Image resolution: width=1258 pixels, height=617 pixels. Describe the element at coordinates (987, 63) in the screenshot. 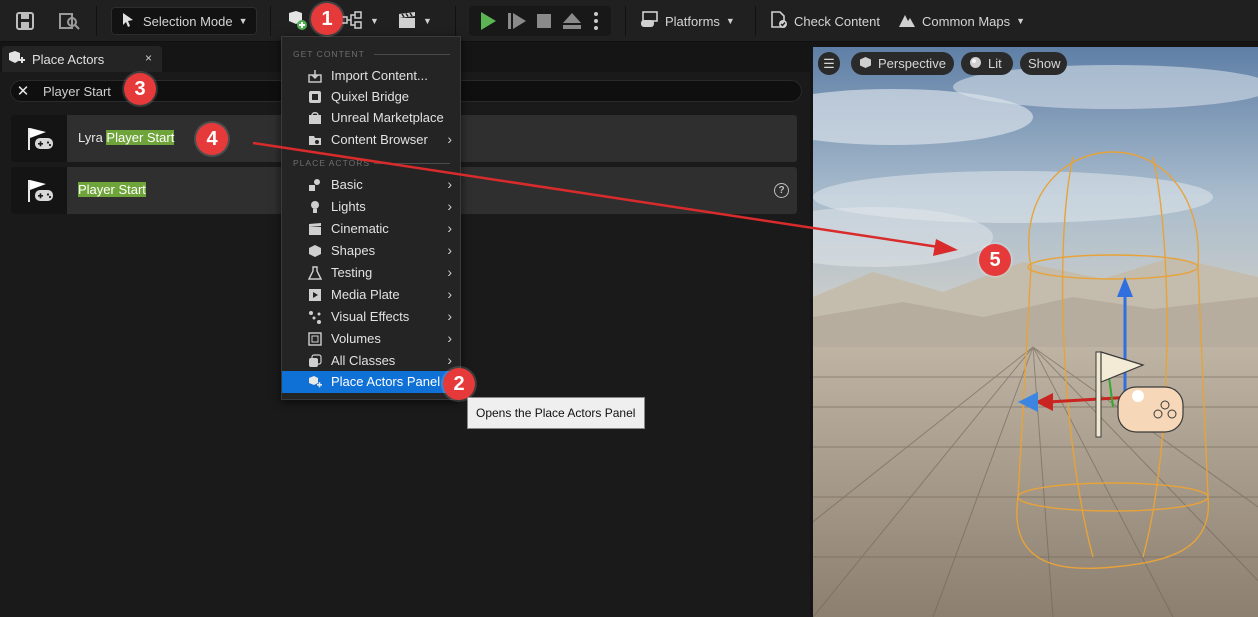

I see `lit-button: Lit` at that location.